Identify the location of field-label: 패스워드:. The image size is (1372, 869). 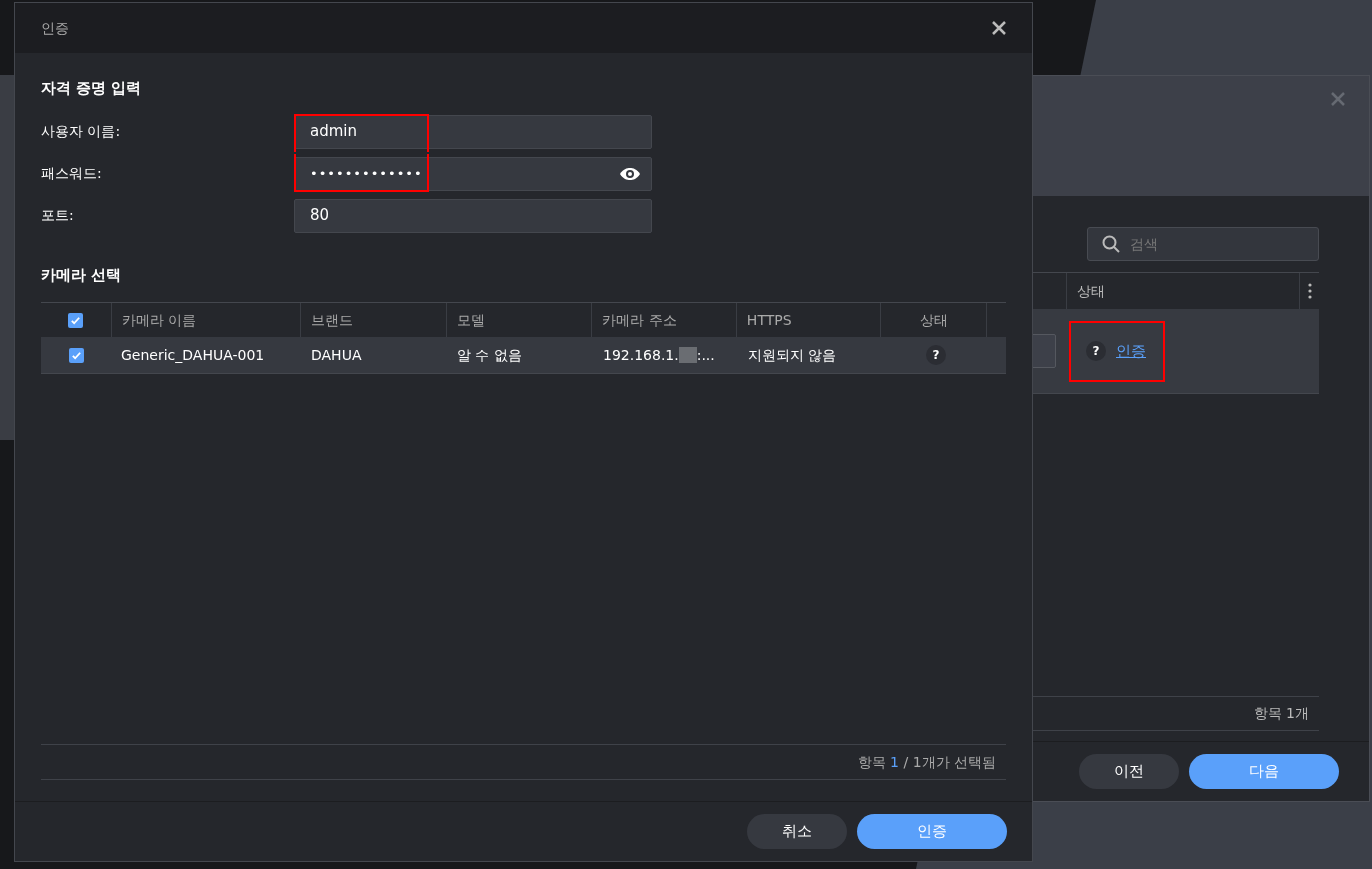
(72, 173).